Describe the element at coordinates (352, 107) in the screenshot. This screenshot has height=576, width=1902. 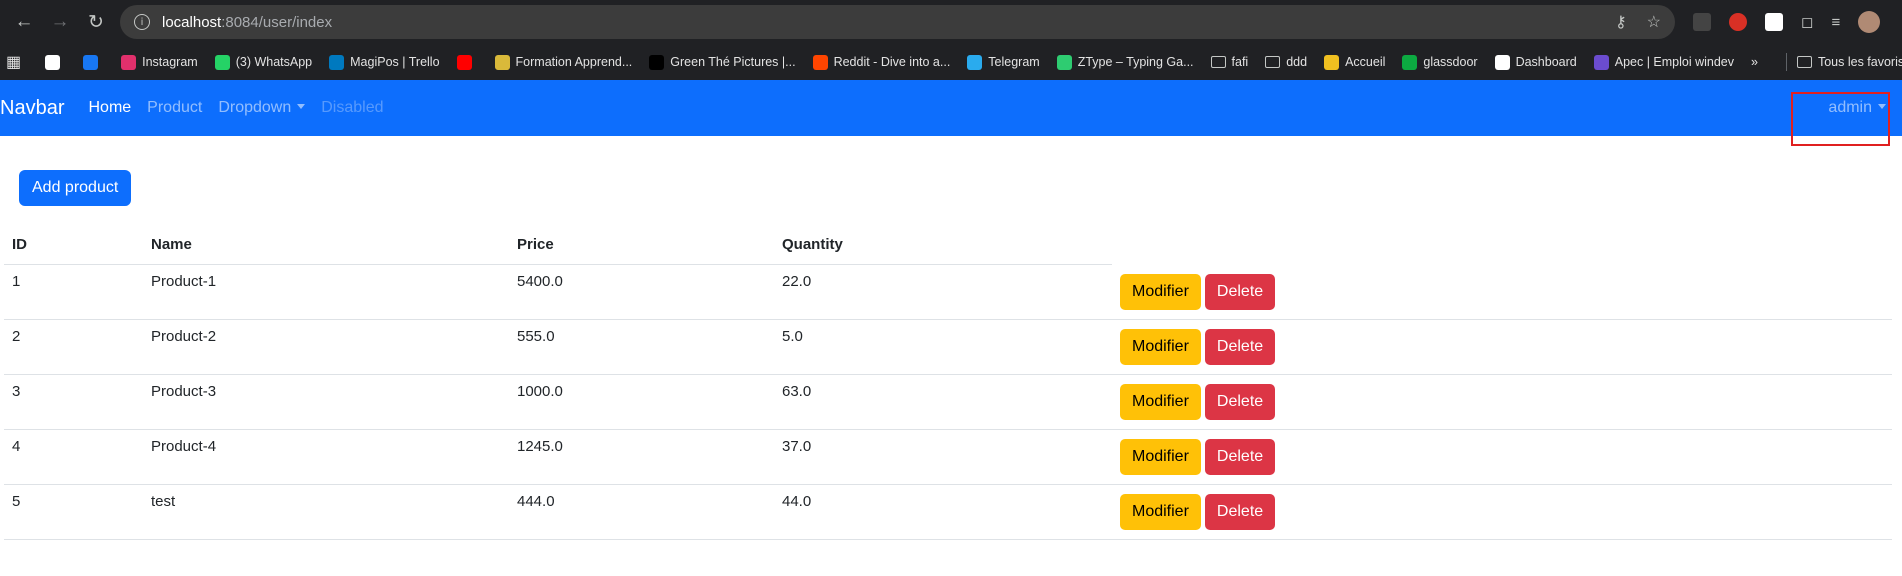
I see `nav-disabled: Disabled` at that location.